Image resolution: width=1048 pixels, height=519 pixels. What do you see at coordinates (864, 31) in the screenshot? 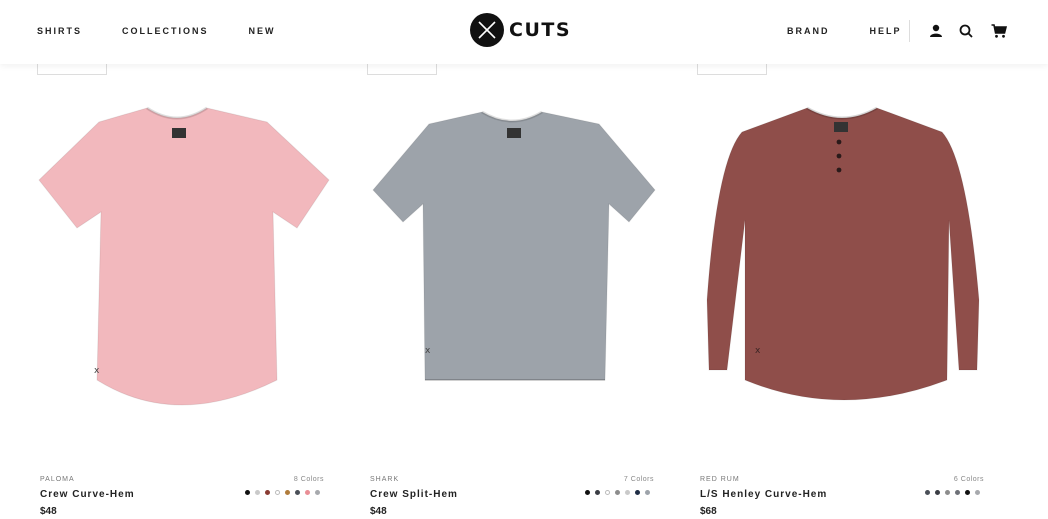
I see `secondary-nav: BRAND HELP` at bounding box center [864, 31].